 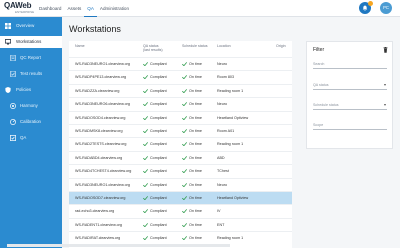 What do you see at coordinates (350, 125) in the screenshot?
I see `scope-input` at bounding box center [350, 125].